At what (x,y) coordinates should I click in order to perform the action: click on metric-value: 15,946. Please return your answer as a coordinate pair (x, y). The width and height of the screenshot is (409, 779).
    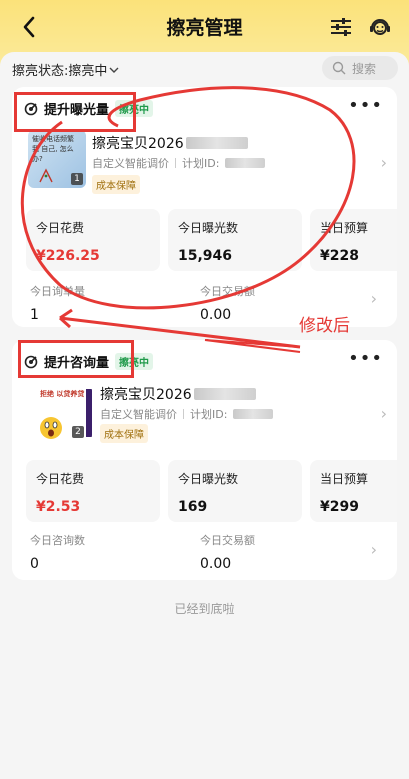
    Looking at the image, I should click on (205, 256).